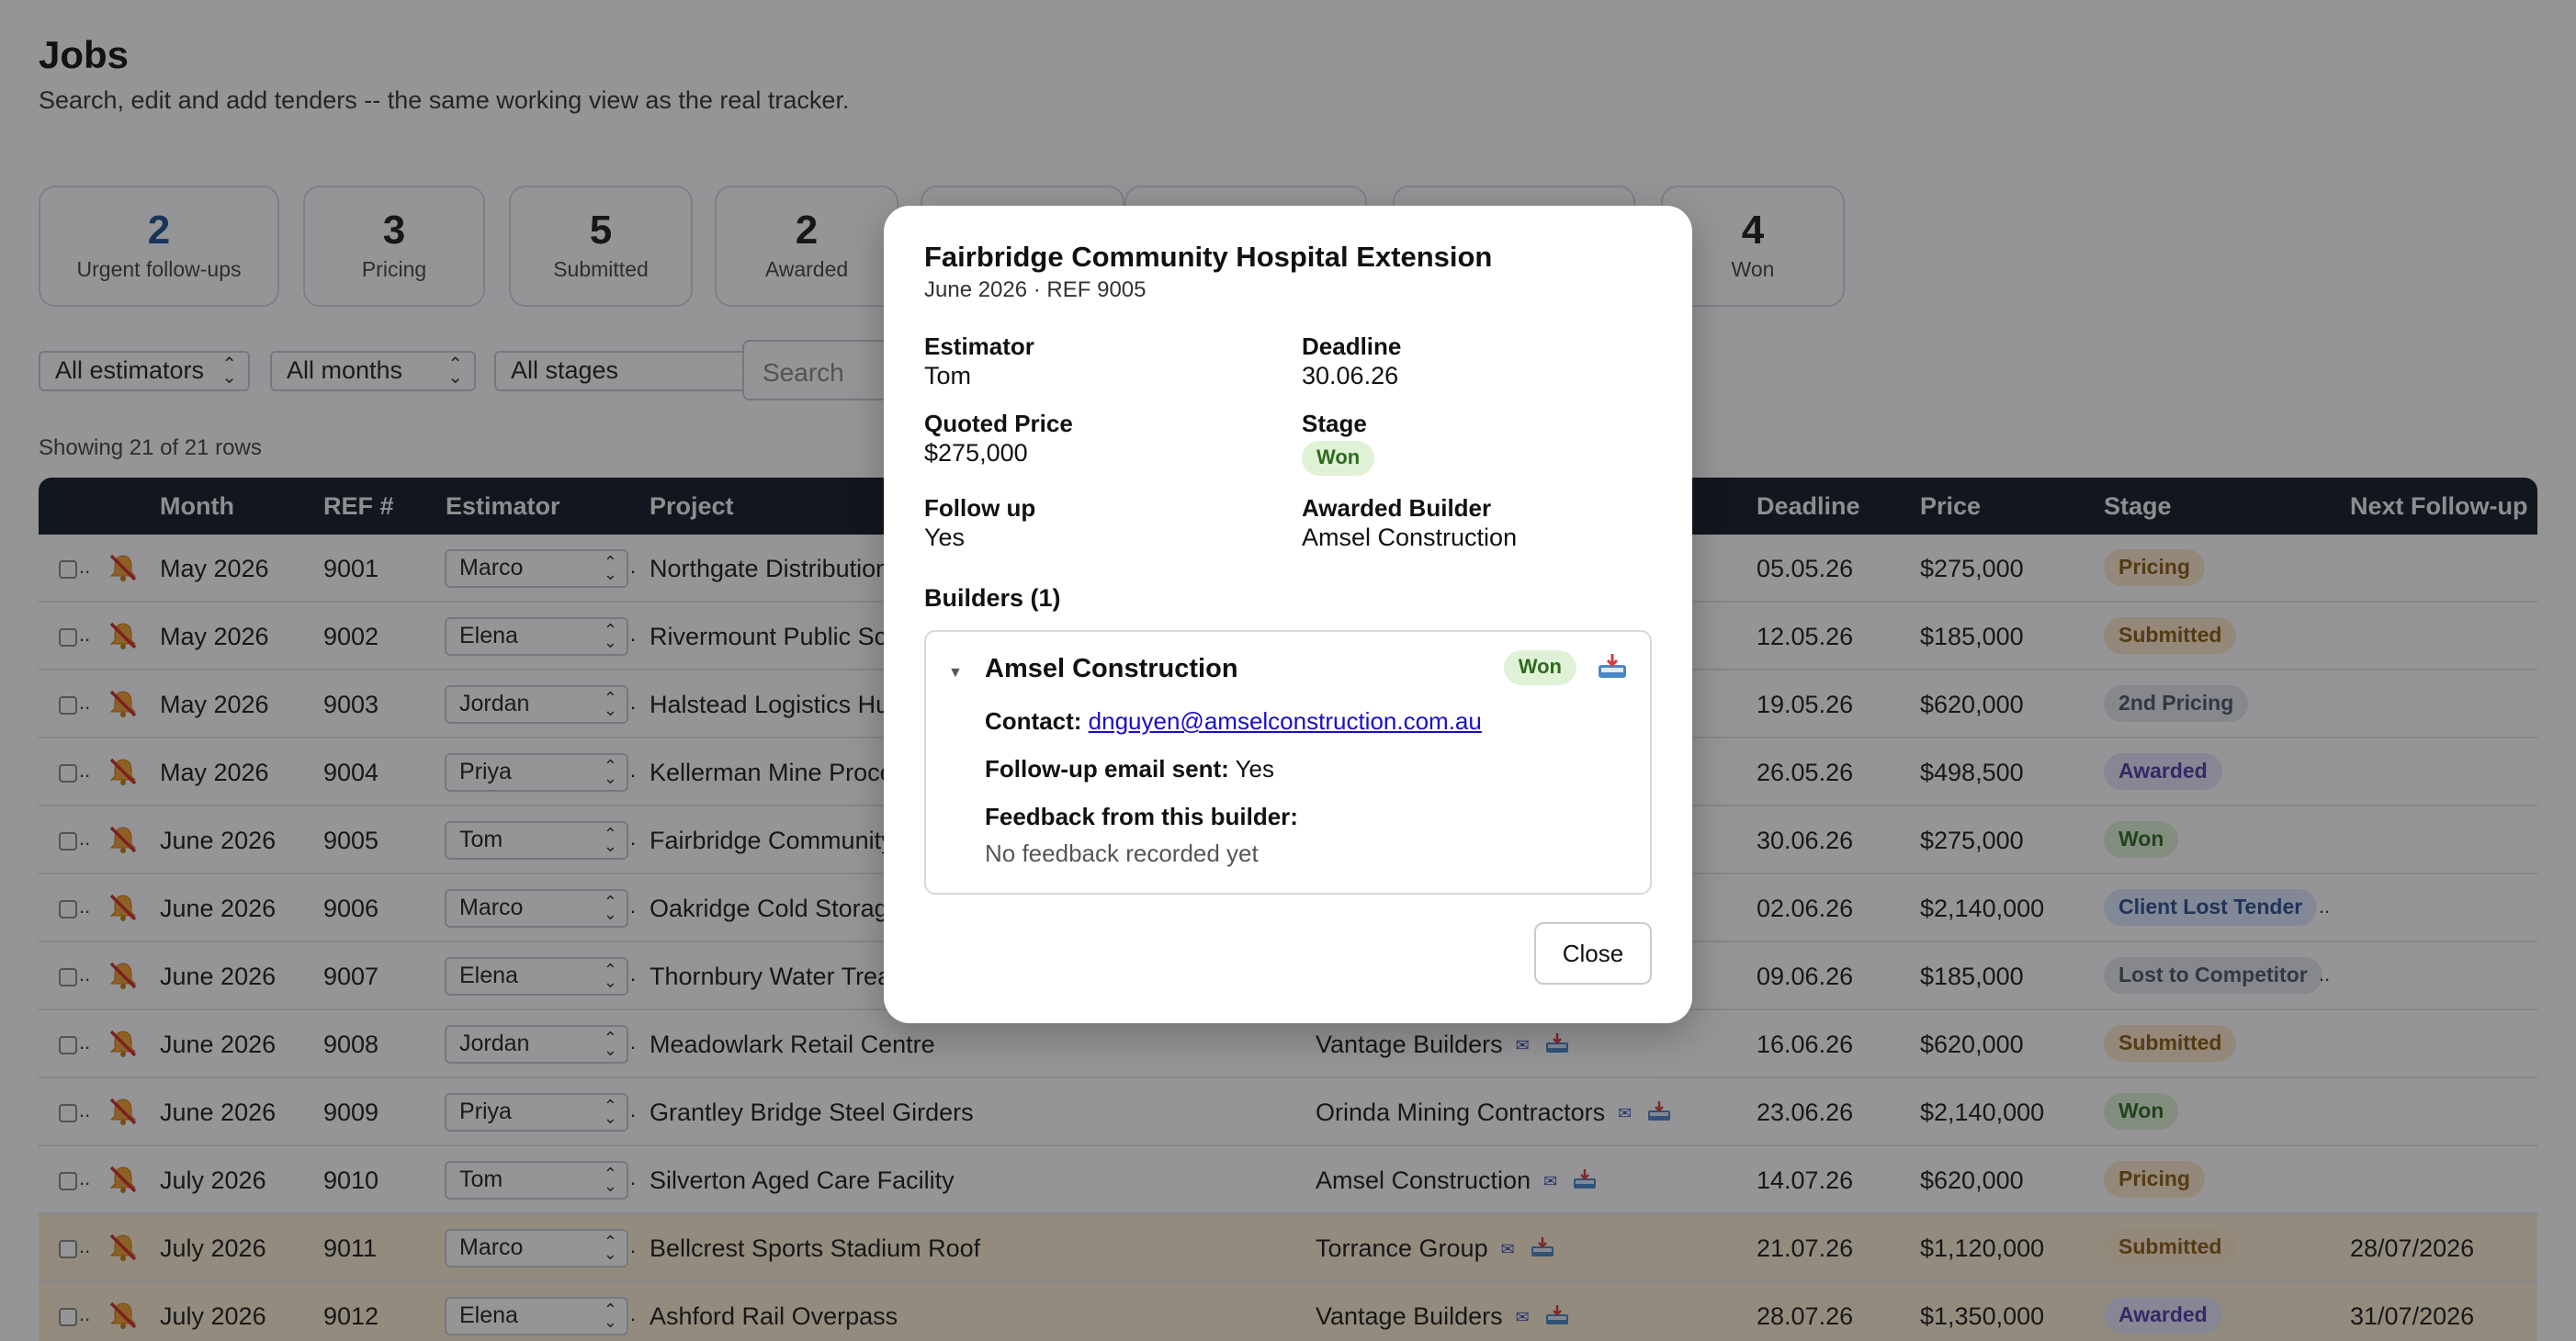  I want to click on email-sent-value: Yes, so click(1254, 769).